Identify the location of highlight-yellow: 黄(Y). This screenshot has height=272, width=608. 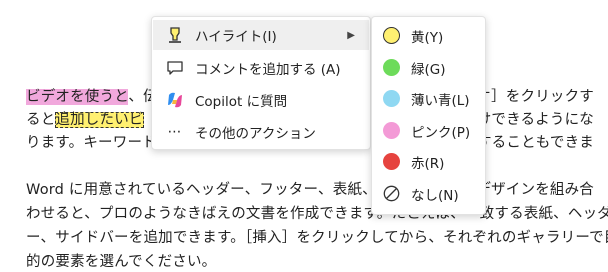
(428, 35).